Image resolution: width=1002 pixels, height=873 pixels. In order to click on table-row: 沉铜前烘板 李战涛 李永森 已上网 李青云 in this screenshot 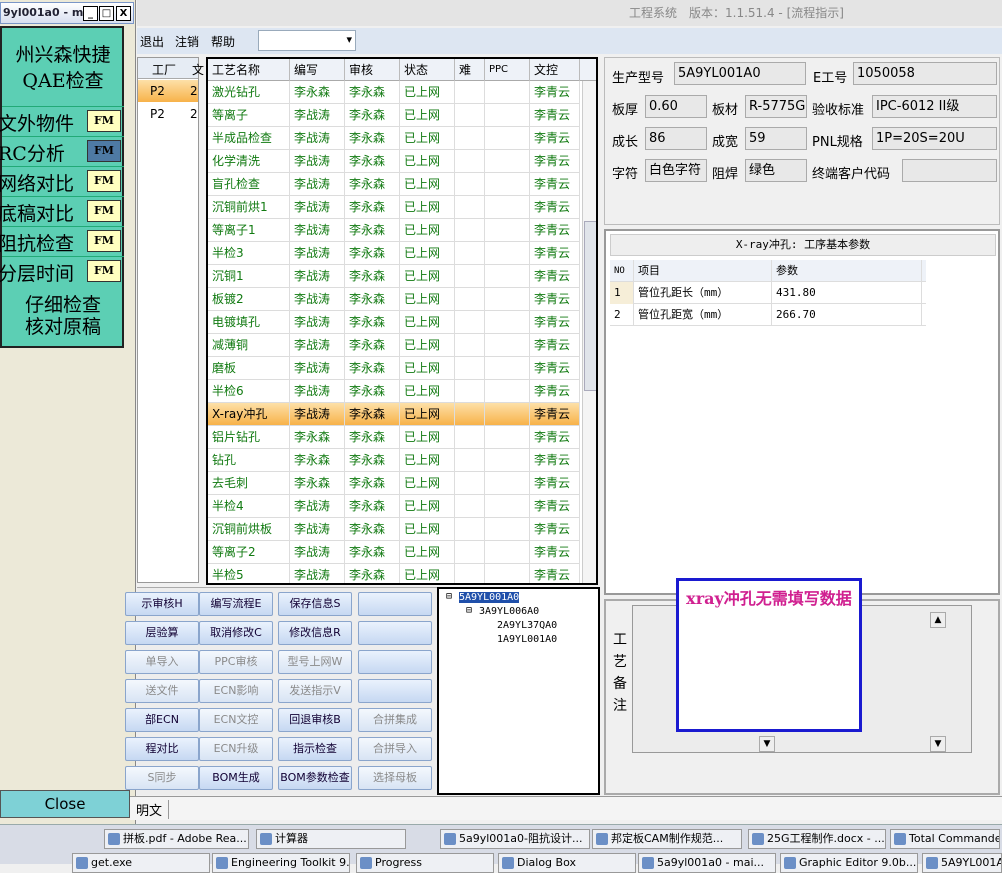, I will do `click(394, 529)`.